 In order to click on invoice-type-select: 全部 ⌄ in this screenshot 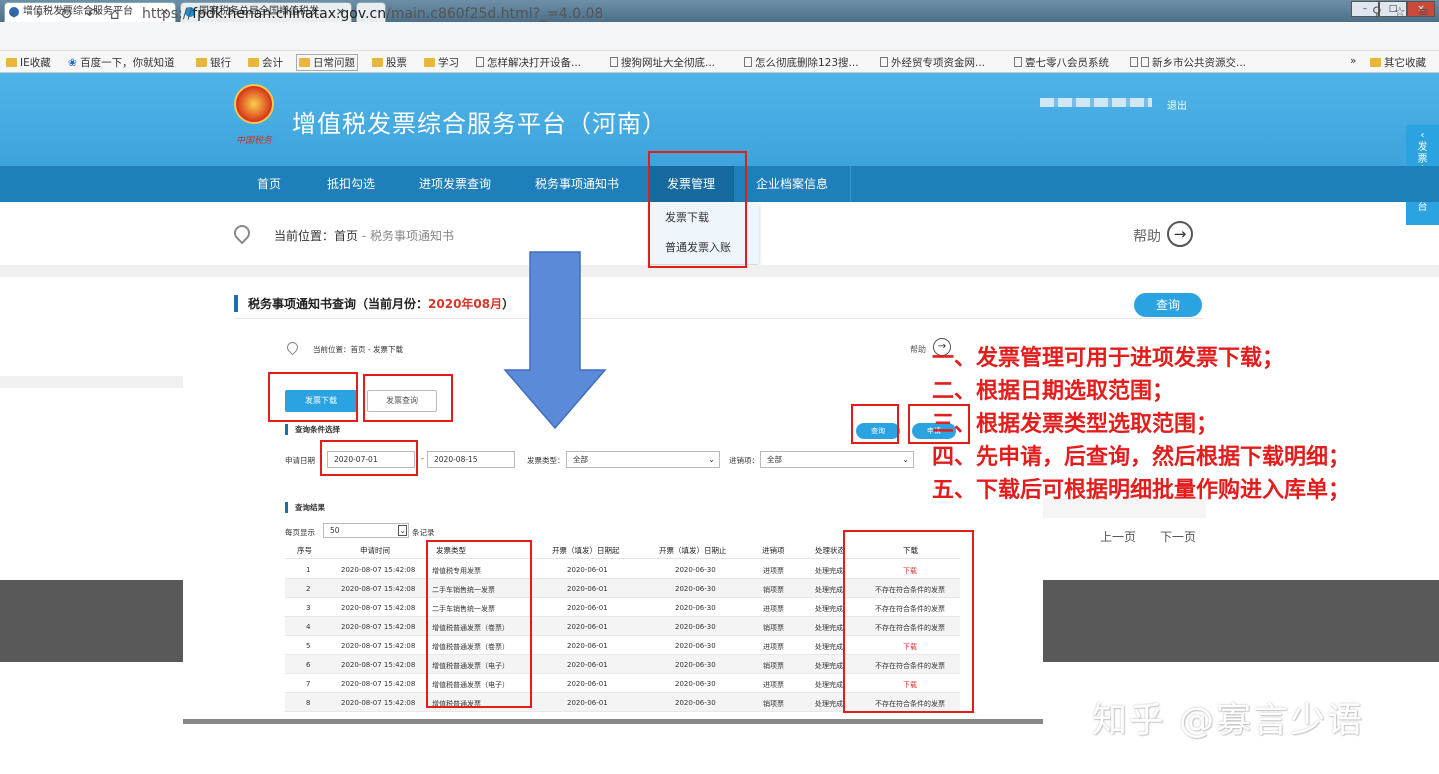, I will do `click(643, 459)`.